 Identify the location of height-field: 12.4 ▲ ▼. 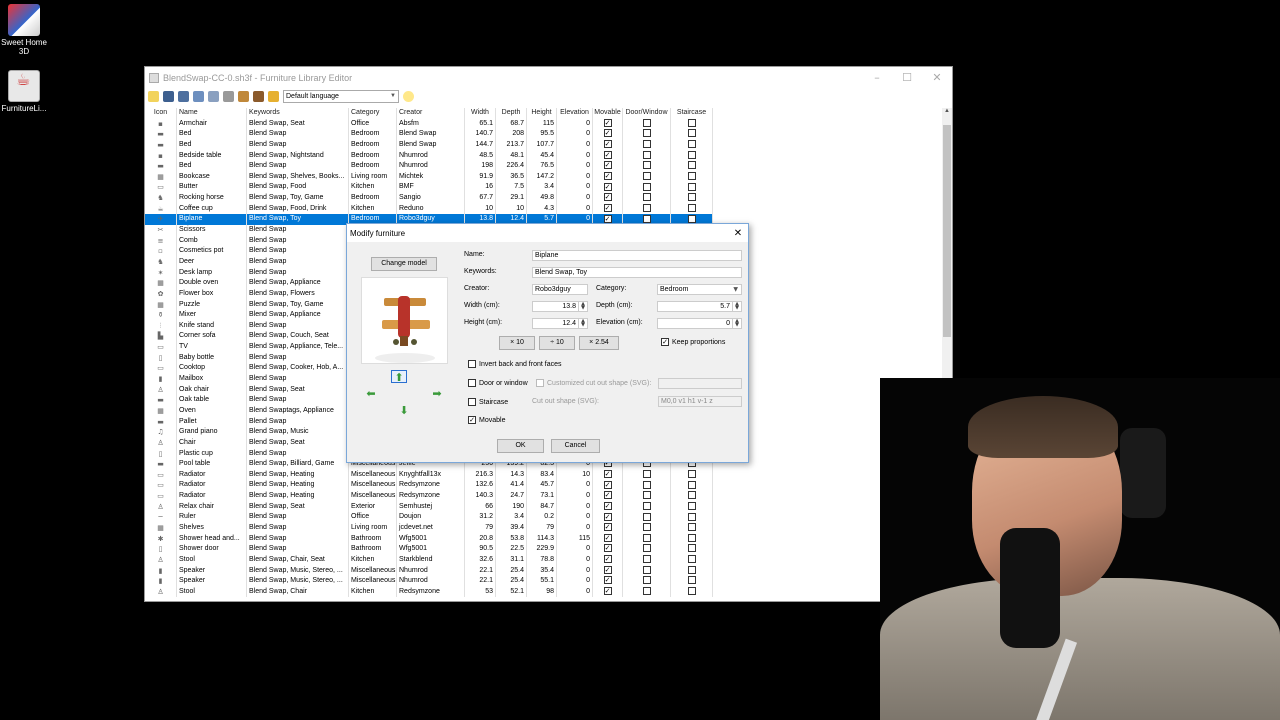
(560, 323).